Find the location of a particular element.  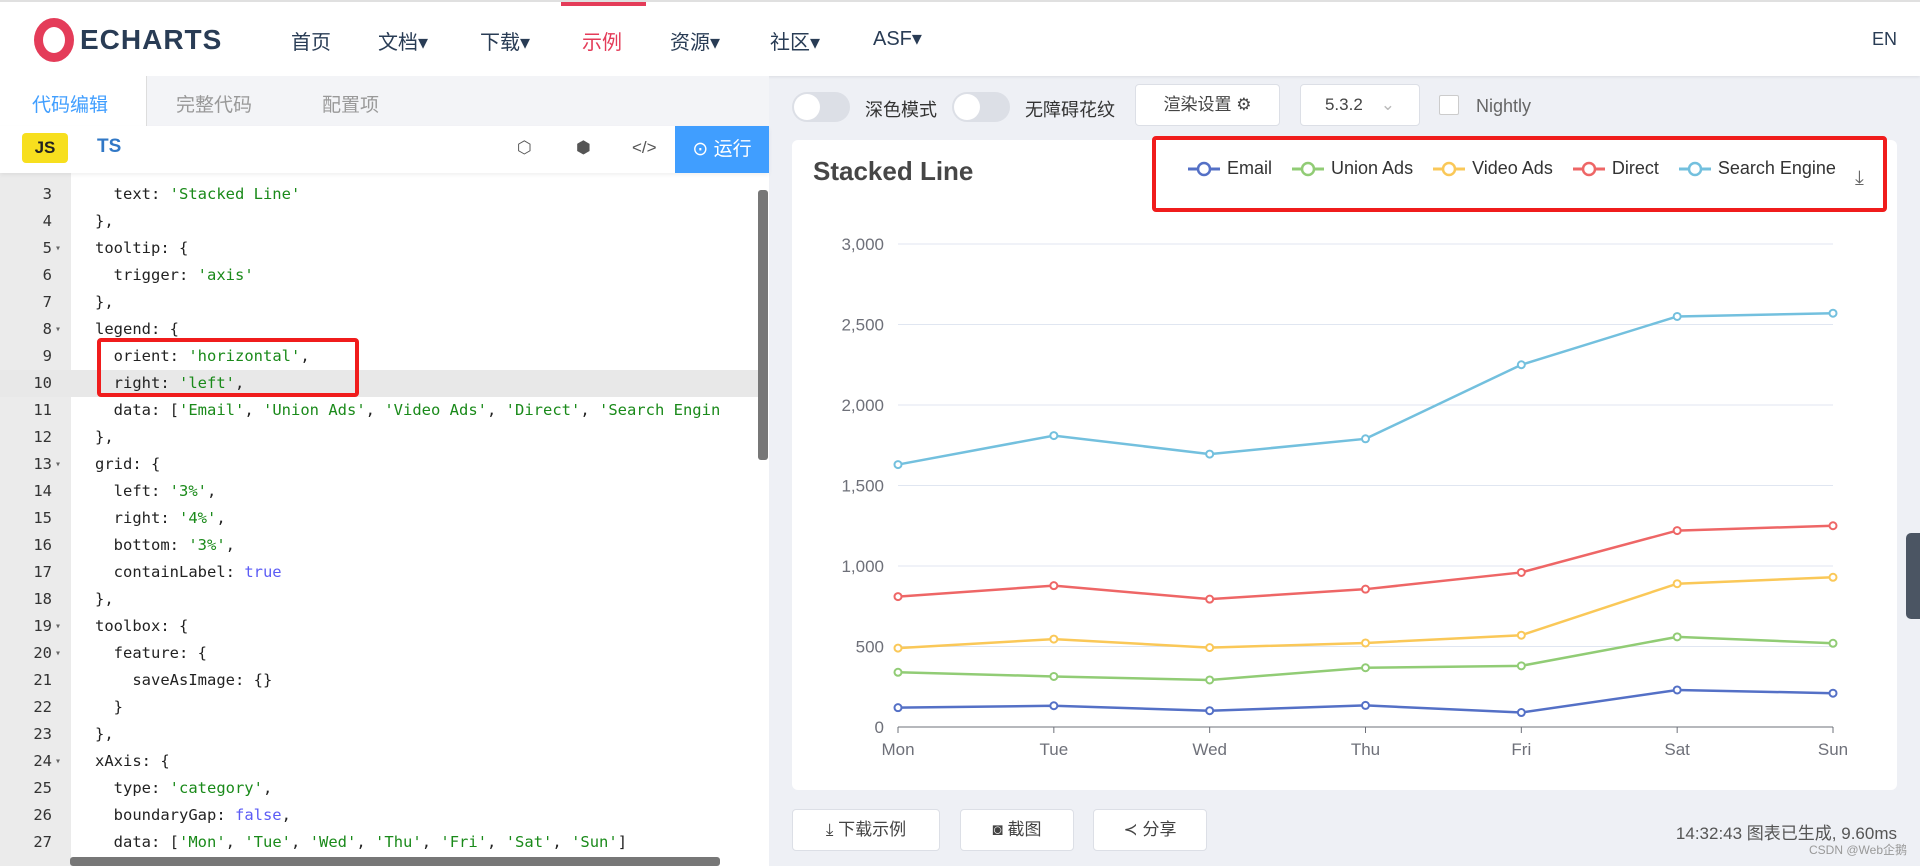

tab-full-code: 完整代码 is located at coordinates (214, 103).